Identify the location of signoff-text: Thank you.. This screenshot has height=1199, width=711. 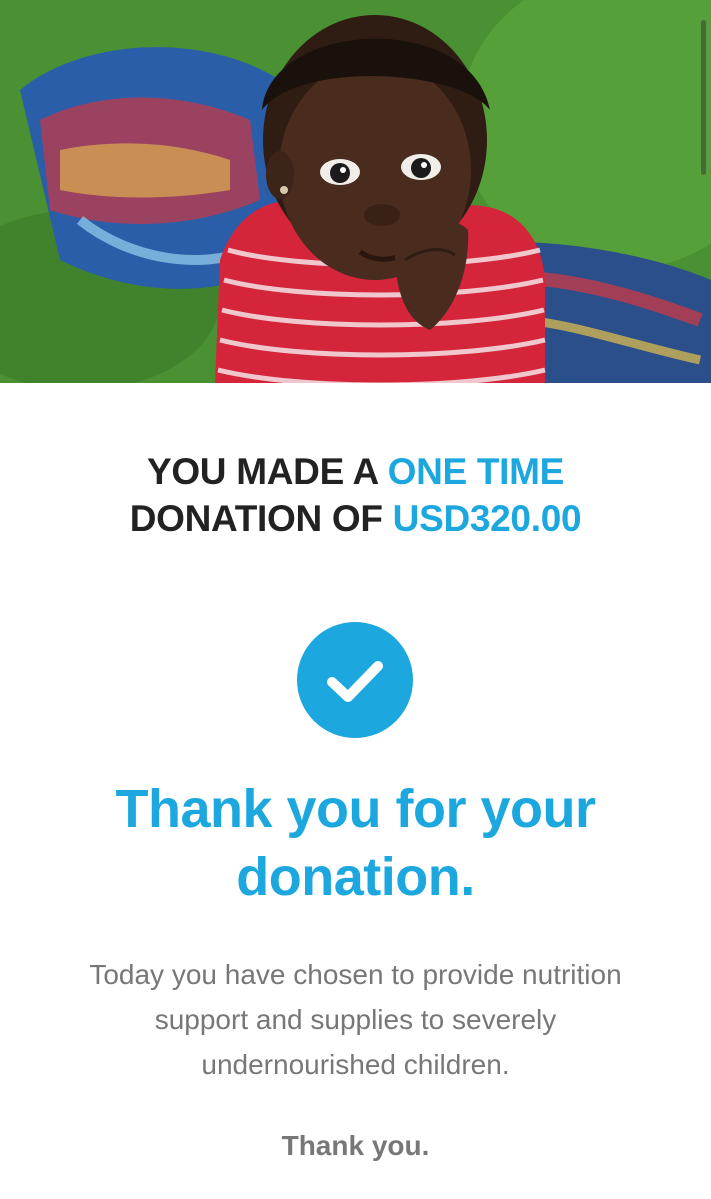
(355, 1145).